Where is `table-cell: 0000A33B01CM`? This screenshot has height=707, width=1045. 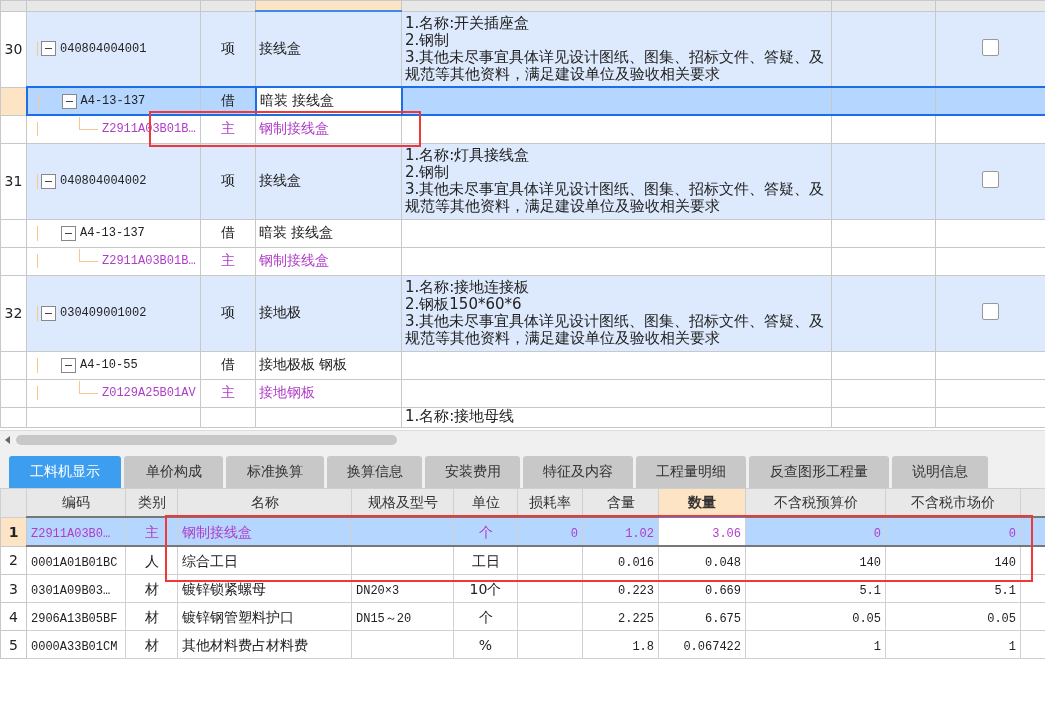
table-cell: 0000A33B01CM is located at coordinates (74, 647).